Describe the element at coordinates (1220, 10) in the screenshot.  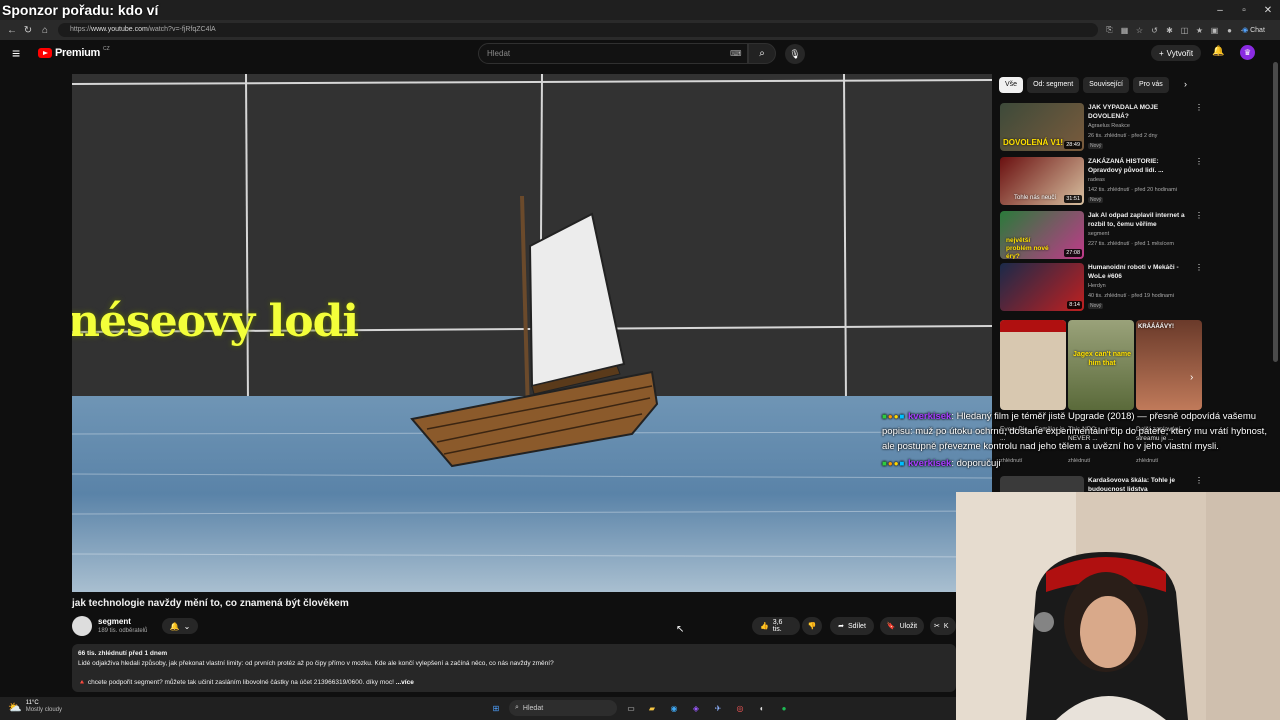
I see `minimize-icon: –` at that location.